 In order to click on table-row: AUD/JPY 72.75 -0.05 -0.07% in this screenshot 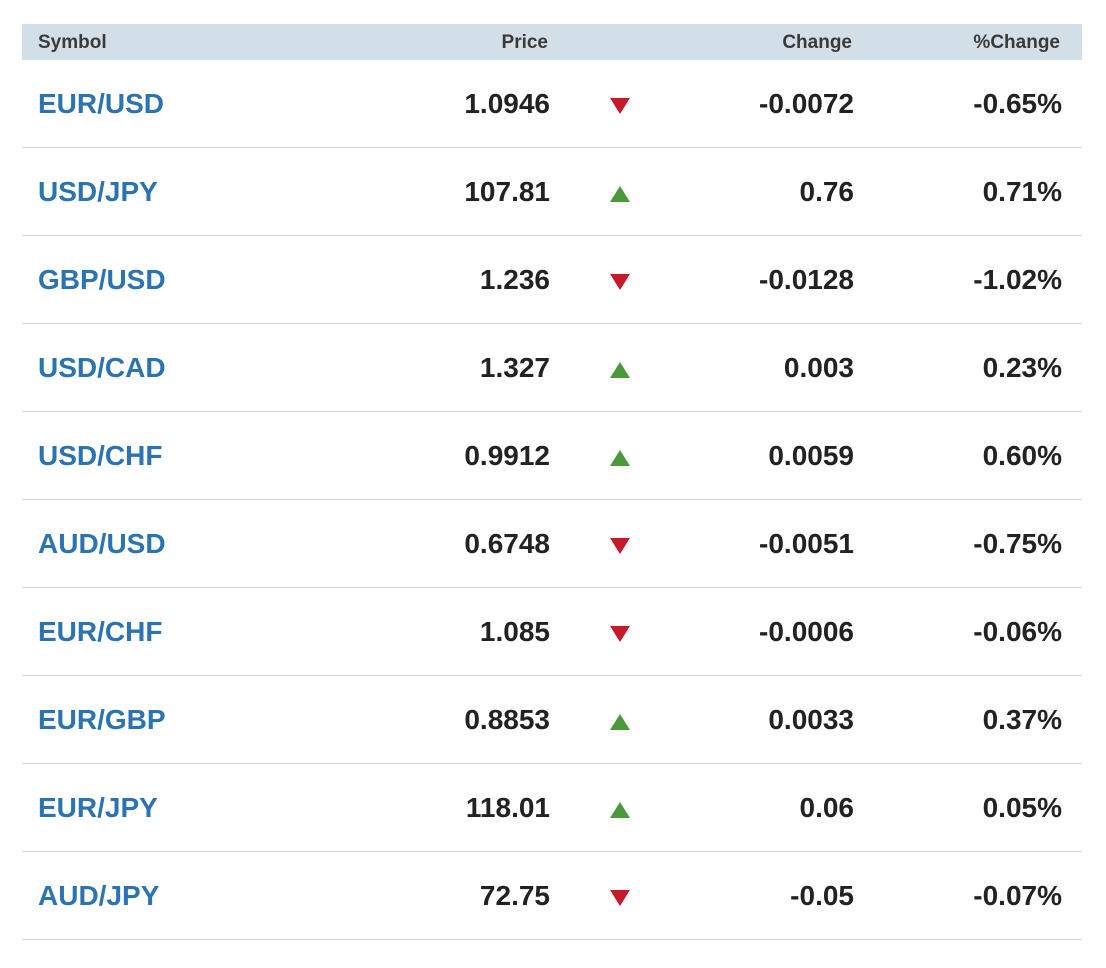, I will do `click(552, 896)`.